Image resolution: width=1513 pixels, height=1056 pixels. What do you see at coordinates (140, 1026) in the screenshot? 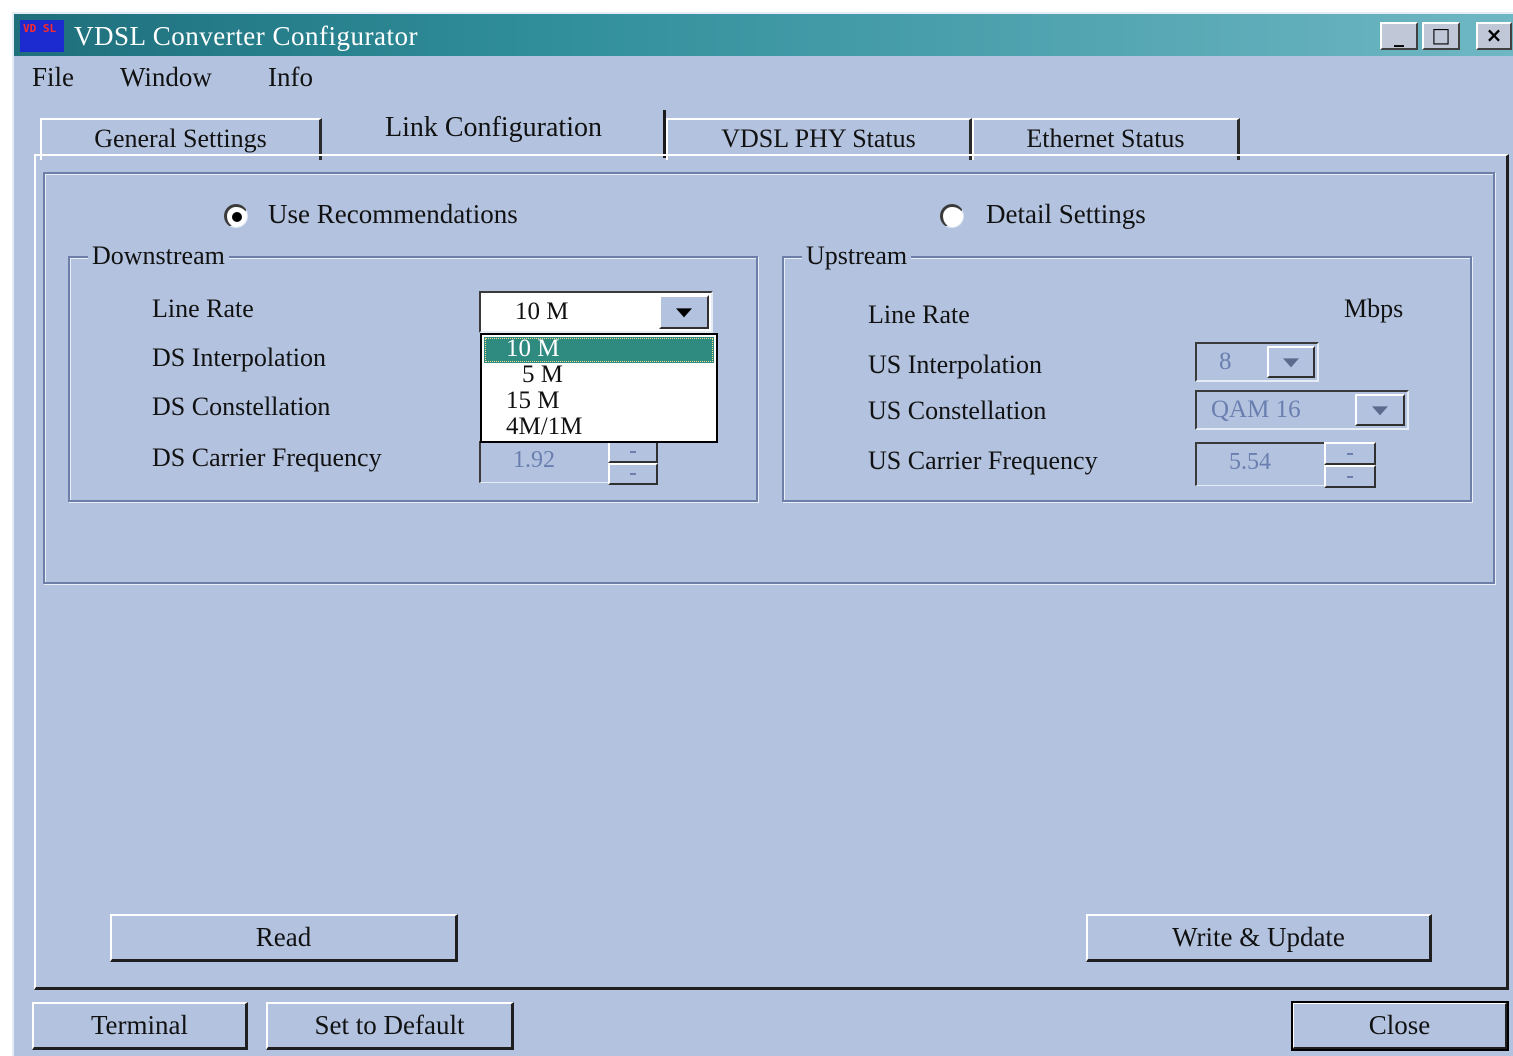
I see `terminal-button: Terminal` at bounding box center [140, 1026].